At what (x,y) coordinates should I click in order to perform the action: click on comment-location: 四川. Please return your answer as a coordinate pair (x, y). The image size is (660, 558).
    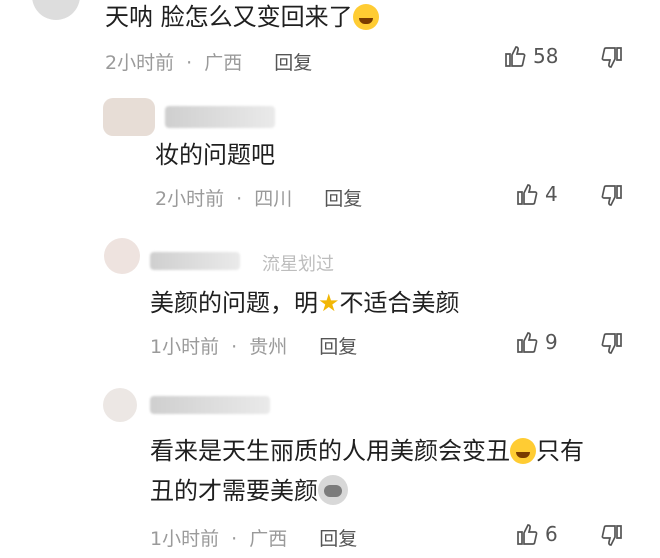
    Looking at the image, I should click on (273, 199).